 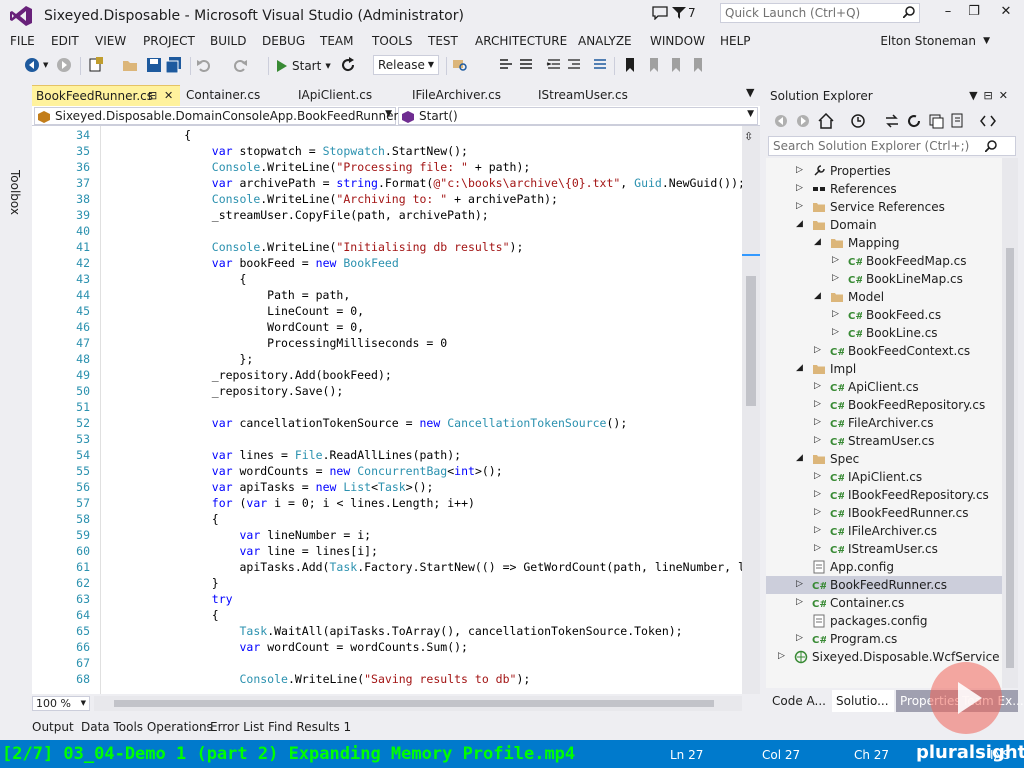 What do you see at coordinates (284, 647) in the screenshot?
I see `code-line: var wordCount = wordCounts.Sum();` at bounding box center [284, 647].